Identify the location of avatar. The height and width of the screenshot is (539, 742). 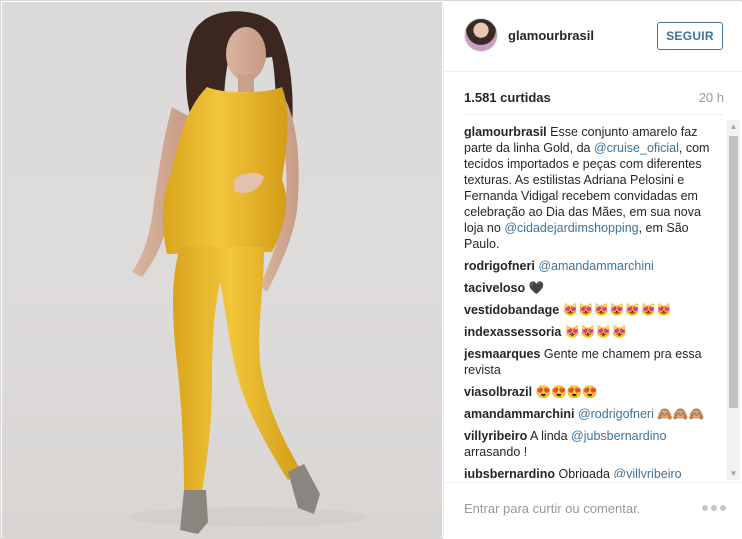
(481, 35).